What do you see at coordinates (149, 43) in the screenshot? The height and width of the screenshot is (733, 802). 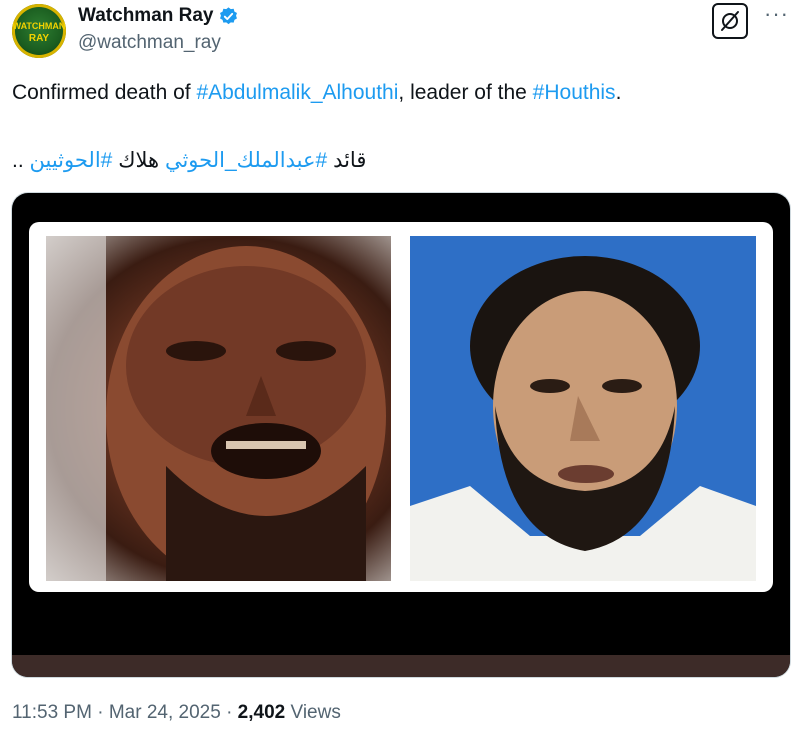 I see `author-handle: @watchman_ray` at bounding box center [149, 43].